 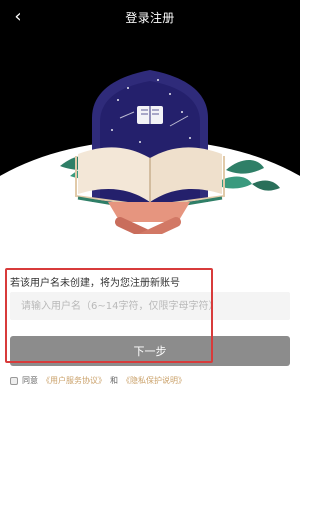 I want to click on highlight-box, so click(x=109, y=315).